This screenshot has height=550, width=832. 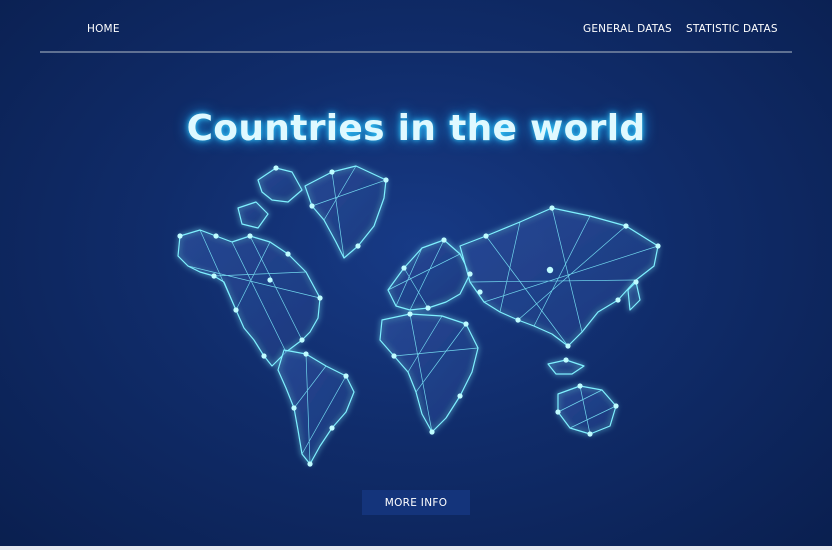 What do you see at coordinates (316, 407) in the screenshot?
I see `south-america-shape` at bounding box center [316, 407].